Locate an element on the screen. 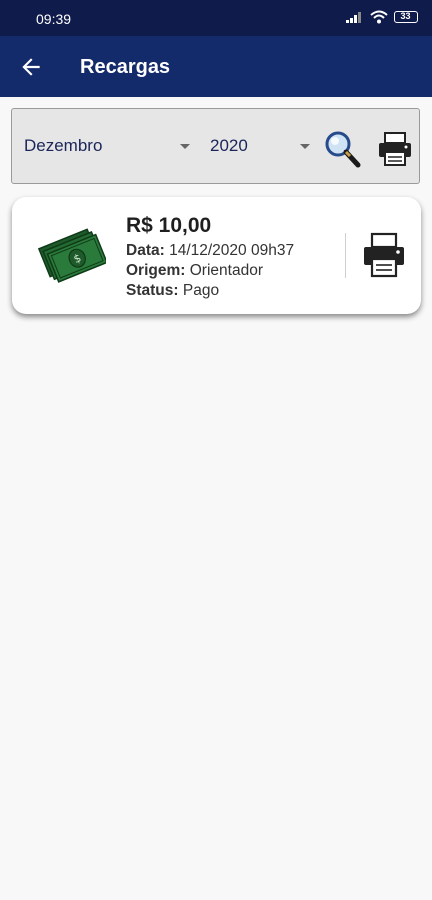  battery-level: 33 is located at coordinates (405, 16).